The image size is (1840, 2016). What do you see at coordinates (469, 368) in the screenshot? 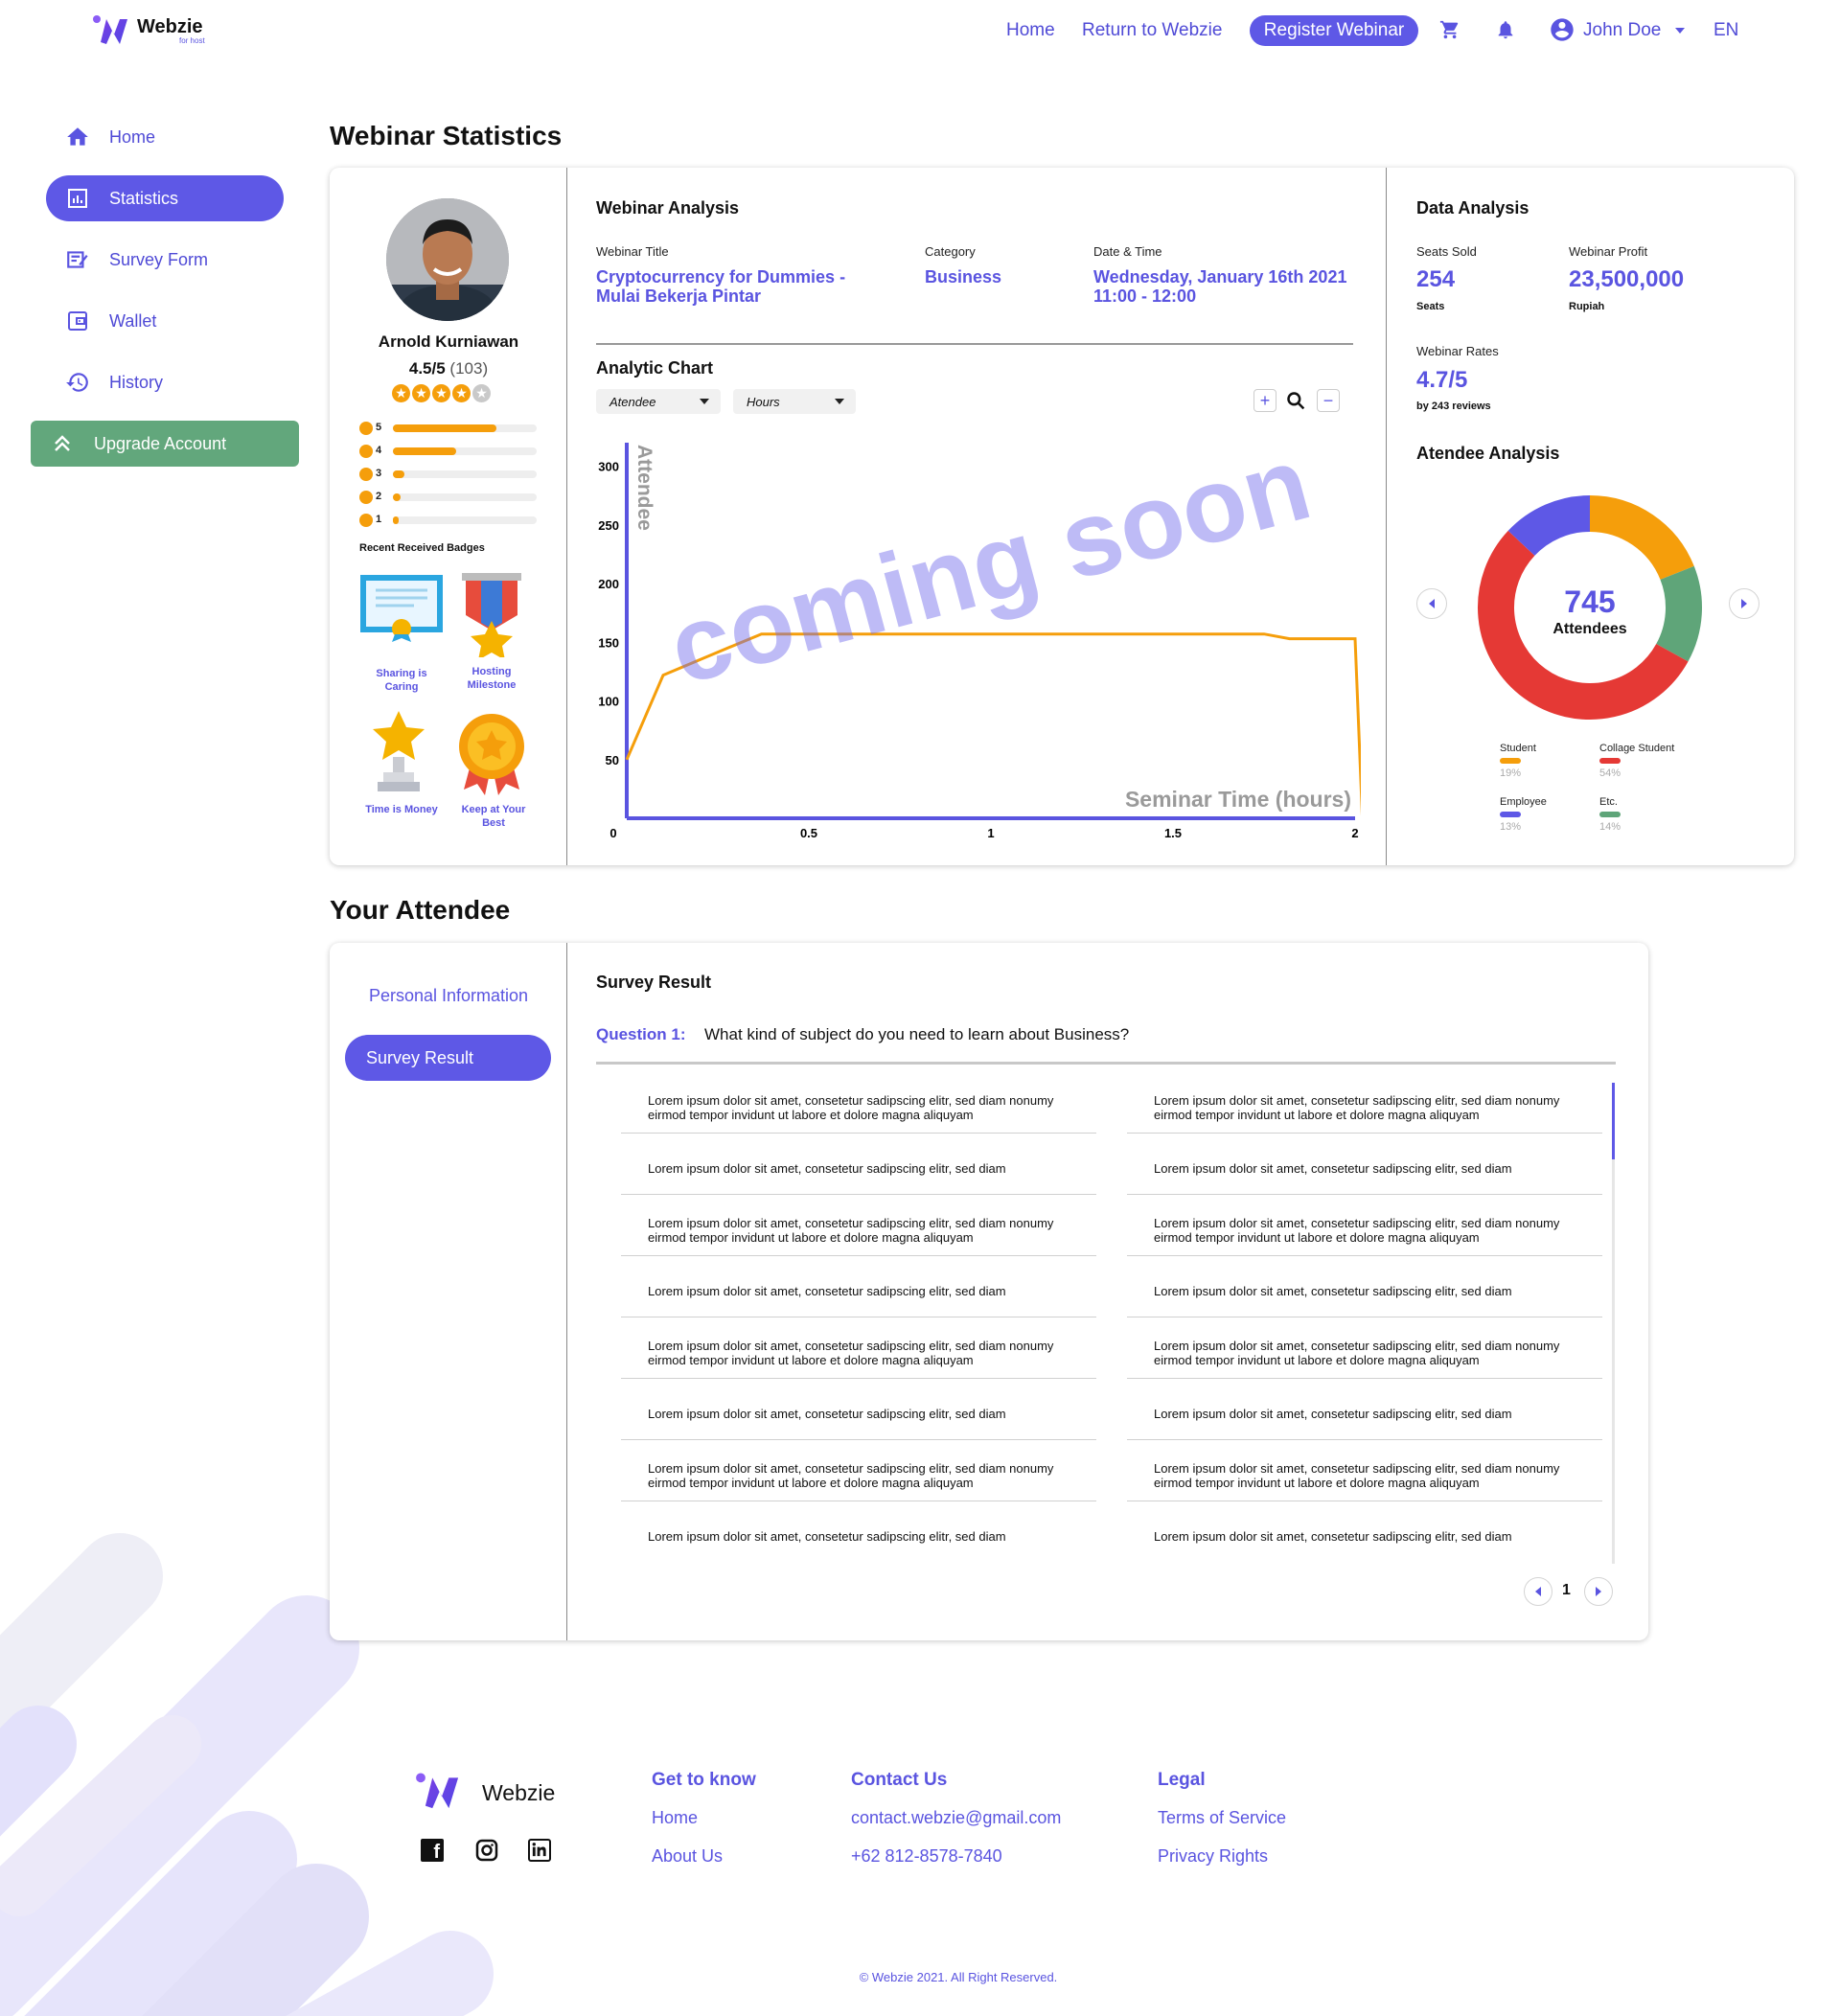
I see `rating-count: (103)` at bounding box center [469, 368].